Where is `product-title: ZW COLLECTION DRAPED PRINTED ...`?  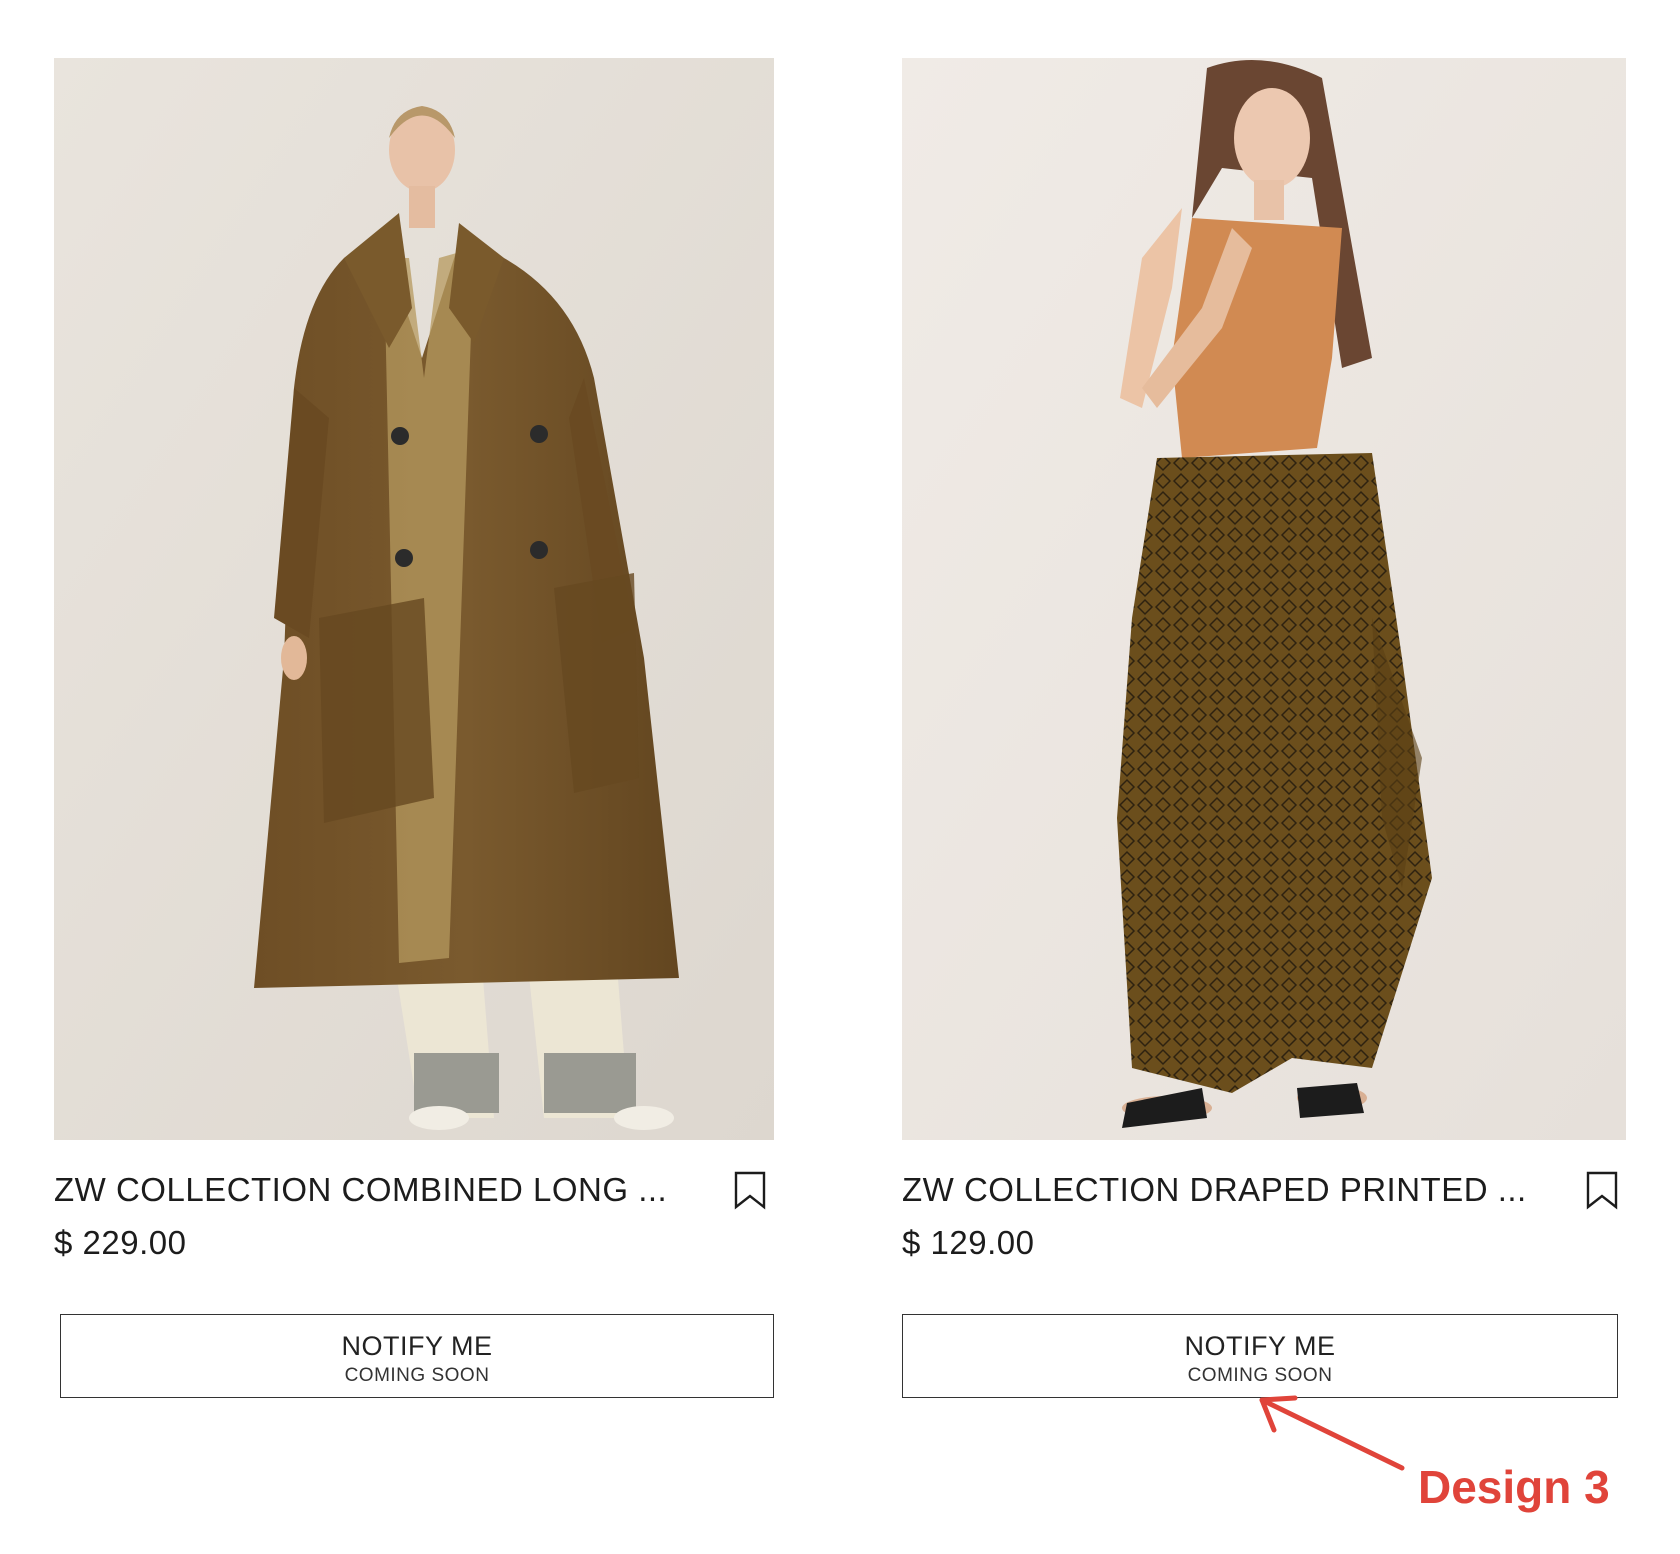 product-title: ZW COLLECTION DRAPED PRINTED ... is located at coordinates (1214, 1190).